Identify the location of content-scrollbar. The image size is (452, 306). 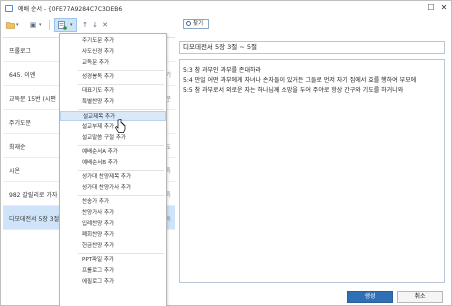
(449, 171).